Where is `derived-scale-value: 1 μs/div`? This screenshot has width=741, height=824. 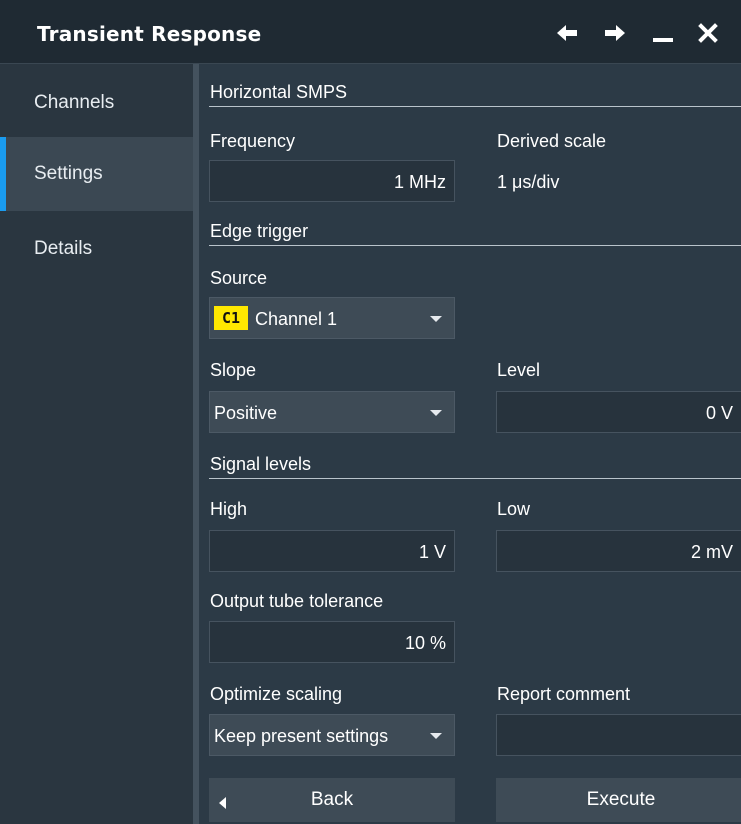 derived-scale-value: 1 μs/div is located at coordinates (528, 182).